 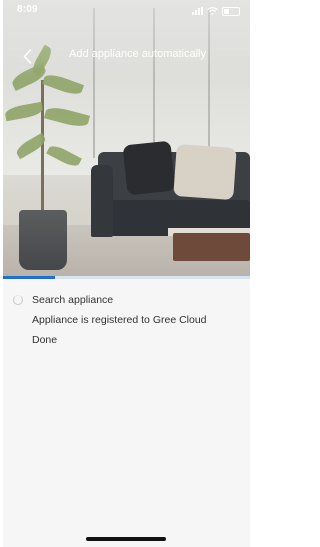 What do you see at coordinates (42, 146) in the screenshot?
I see `plant-stem` at bounding box center [42, 146].